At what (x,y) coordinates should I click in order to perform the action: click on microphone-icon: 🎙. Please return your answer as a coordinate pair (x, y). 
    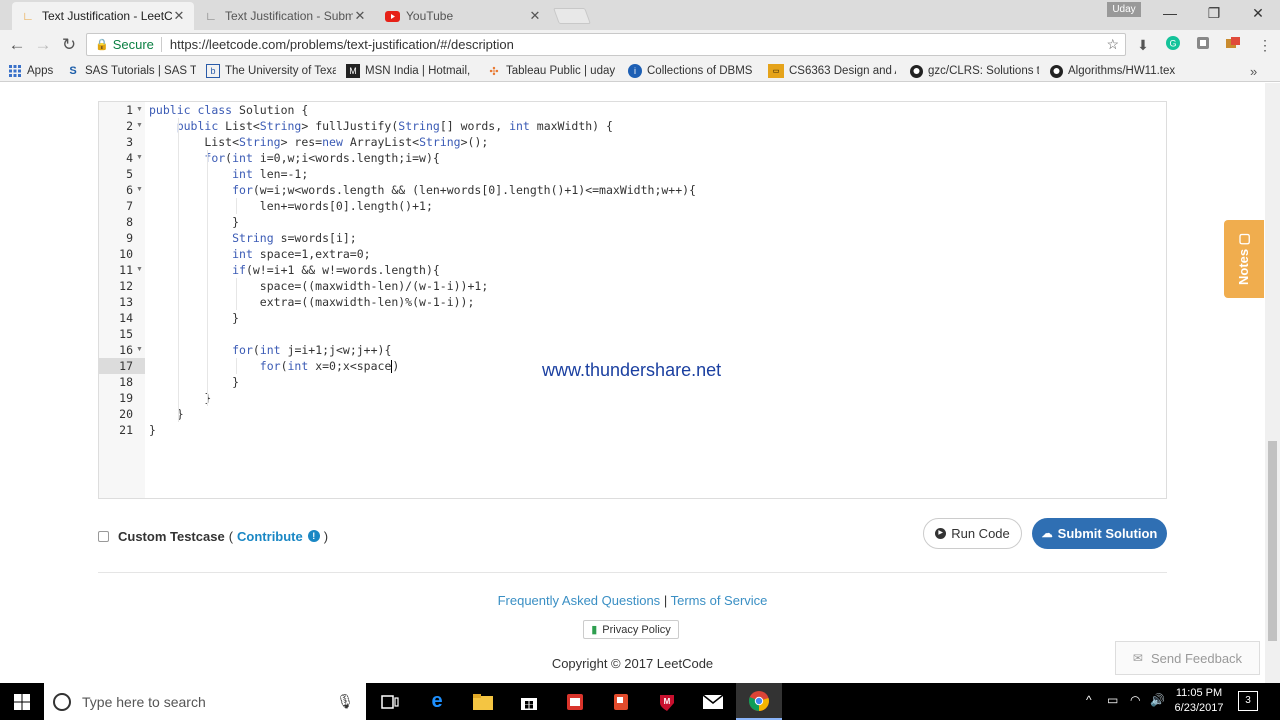
    Looking at the image, I should click on (345, 701).